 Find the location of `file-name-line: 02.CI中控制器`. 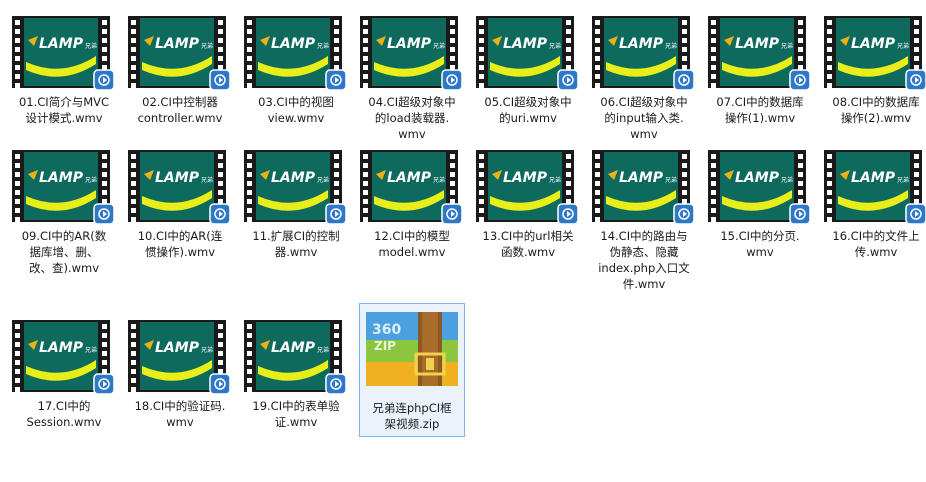

file-name-line: 02.CI中控制器 is located at coordinates (180, 102).